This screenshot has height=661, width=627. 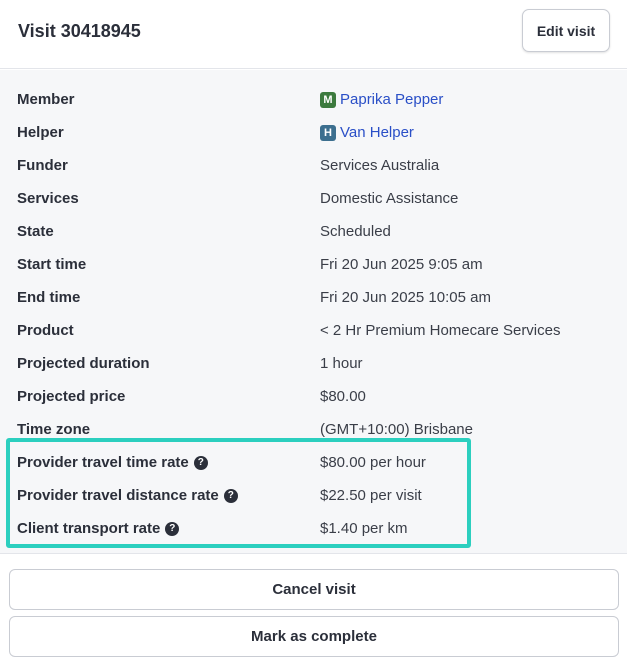 What do you see at coordinates (83, 363) in the screenshot?
I see `projected-duration-label: Projected duration` at bounding box center [83, 363].